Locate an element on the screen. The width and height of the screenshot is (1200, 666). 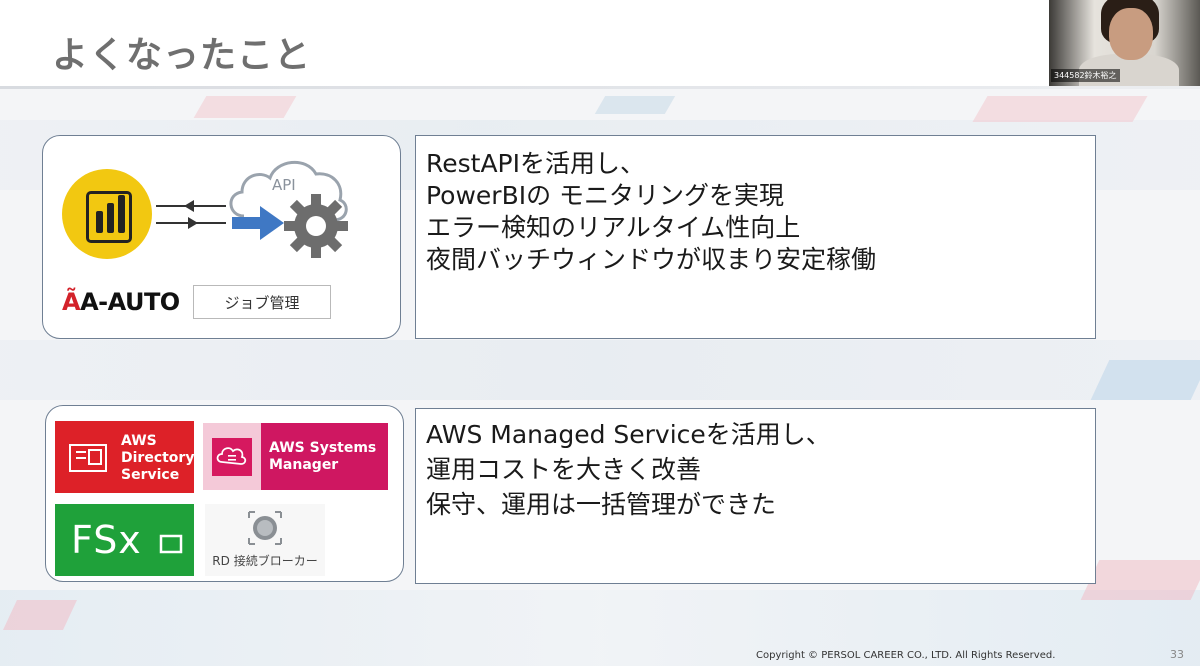
text-line: AWS Managed Serviceを活用し、 is located at coordinates (628, 434).